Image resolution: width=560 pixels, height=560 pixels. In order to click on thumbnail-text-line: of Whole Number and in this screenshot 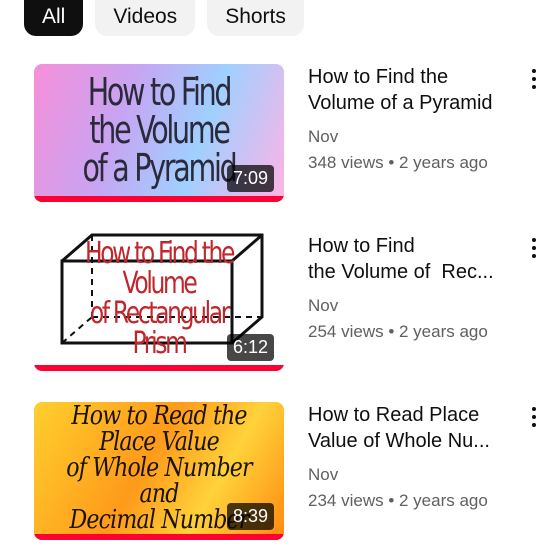, I will do `click(159, 481)`.